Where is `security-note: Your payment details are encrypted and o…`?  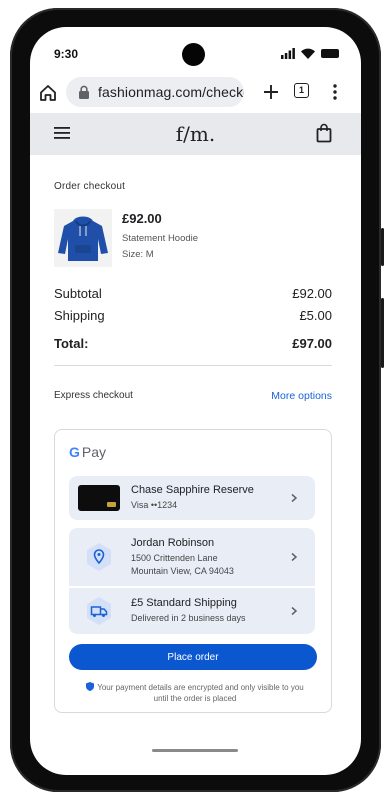 security-note: Your payment details are encrypted and o… is located at coordinates (195, 693).